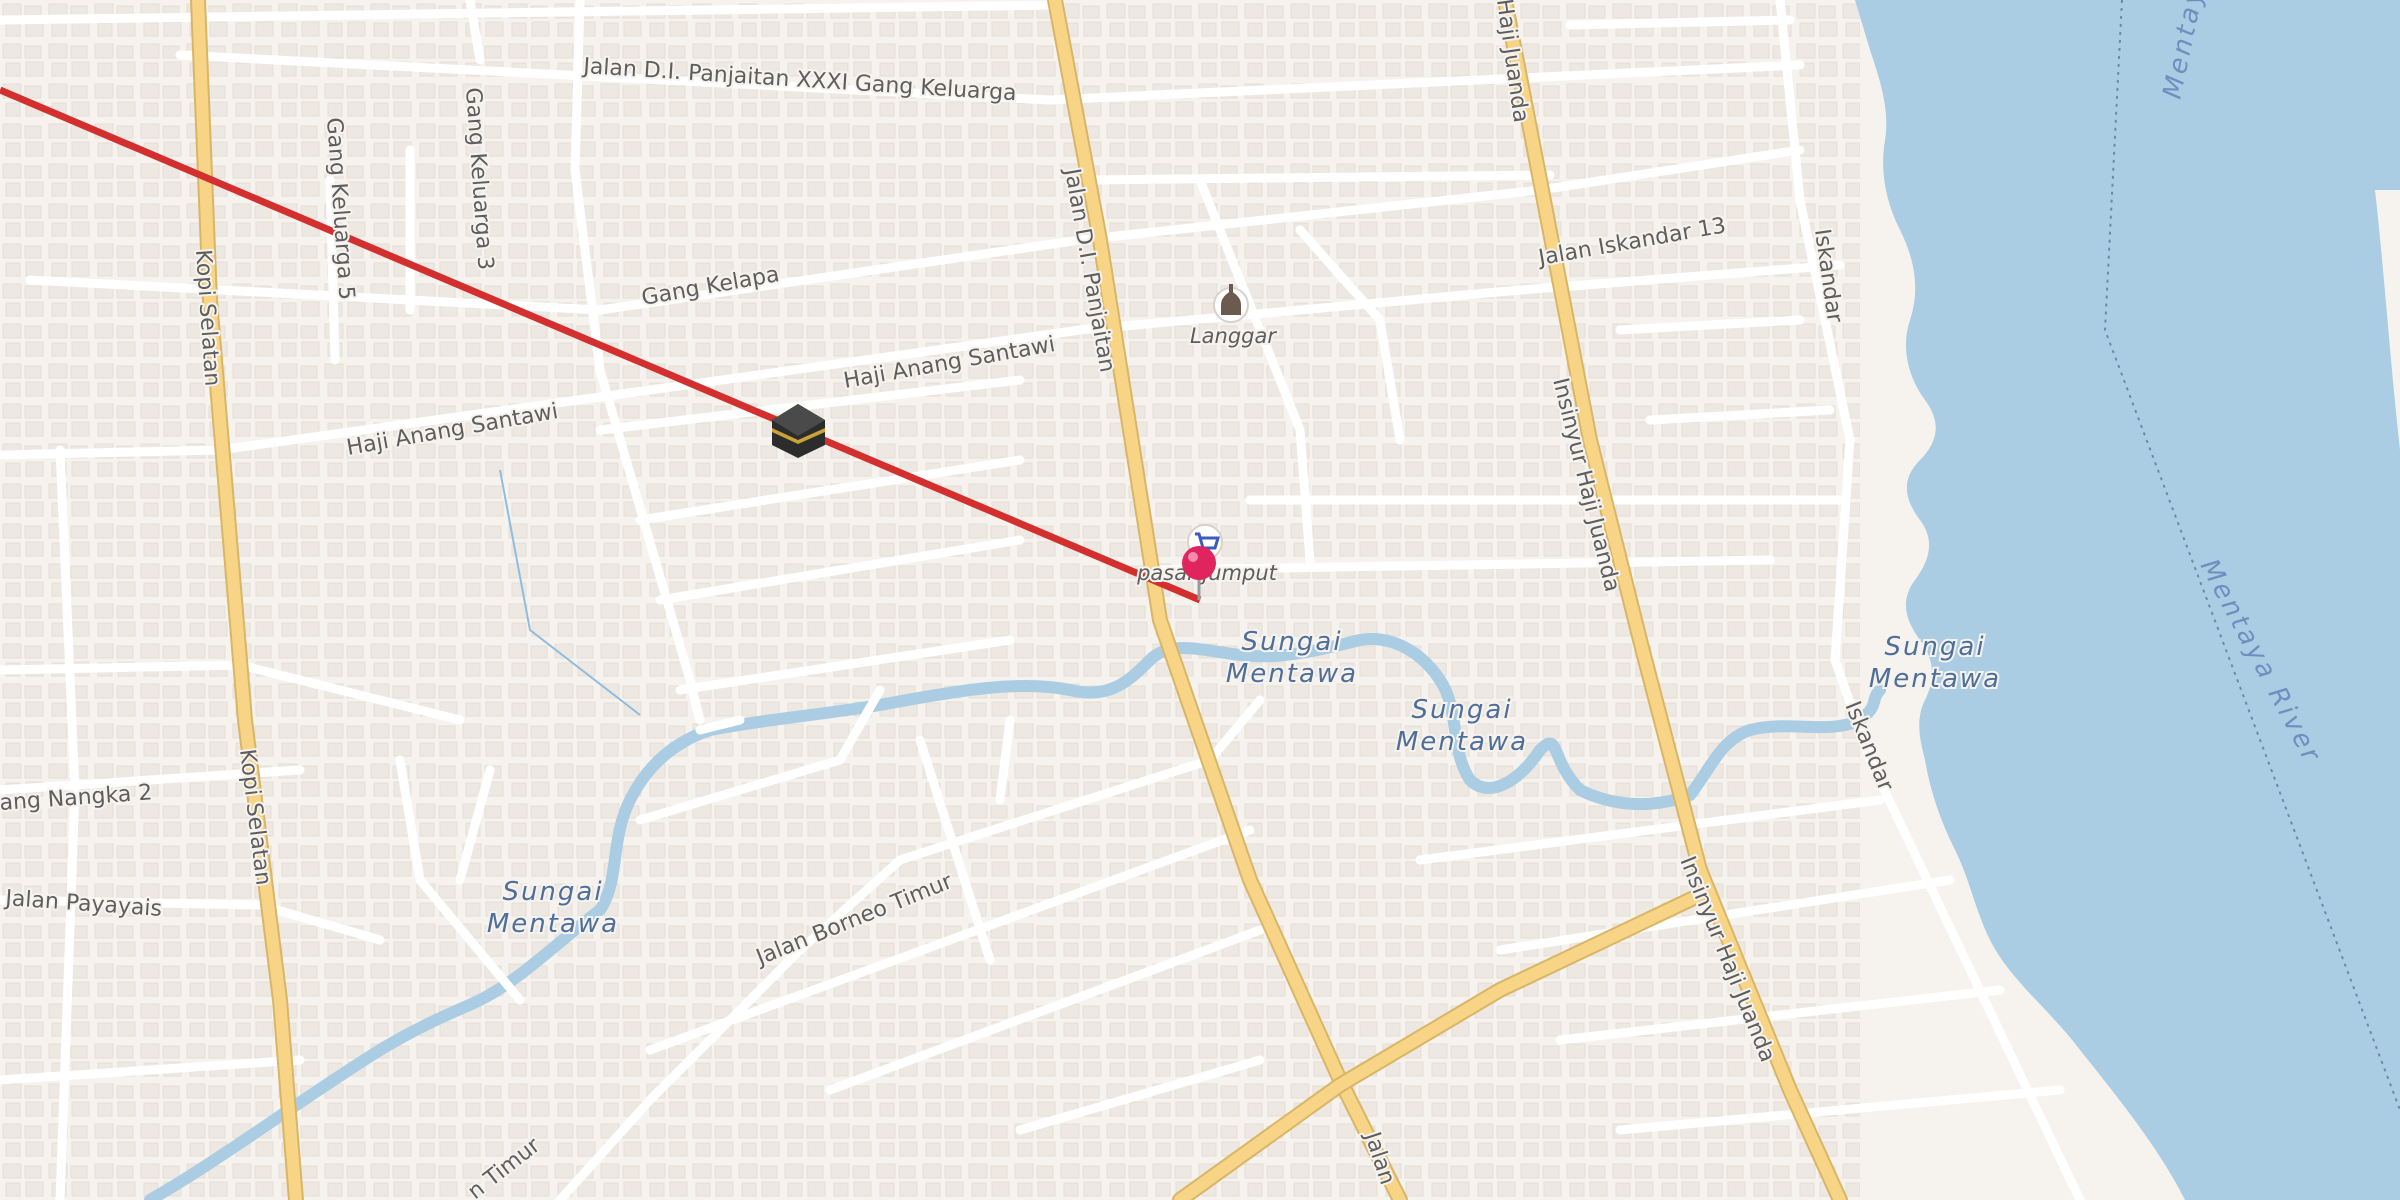  Describe the element at coordinates (1935, 679) in the screenshot. I see `water-label-sungai-mentawa-3-line2: Mentawa` at that location.